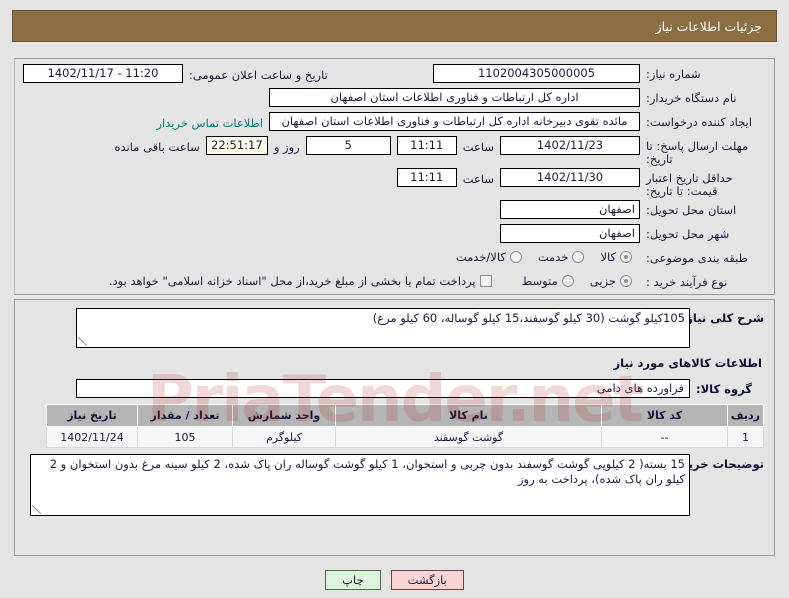  I want to click on need-number-label: شماره نیاز:, so click(673, 74).